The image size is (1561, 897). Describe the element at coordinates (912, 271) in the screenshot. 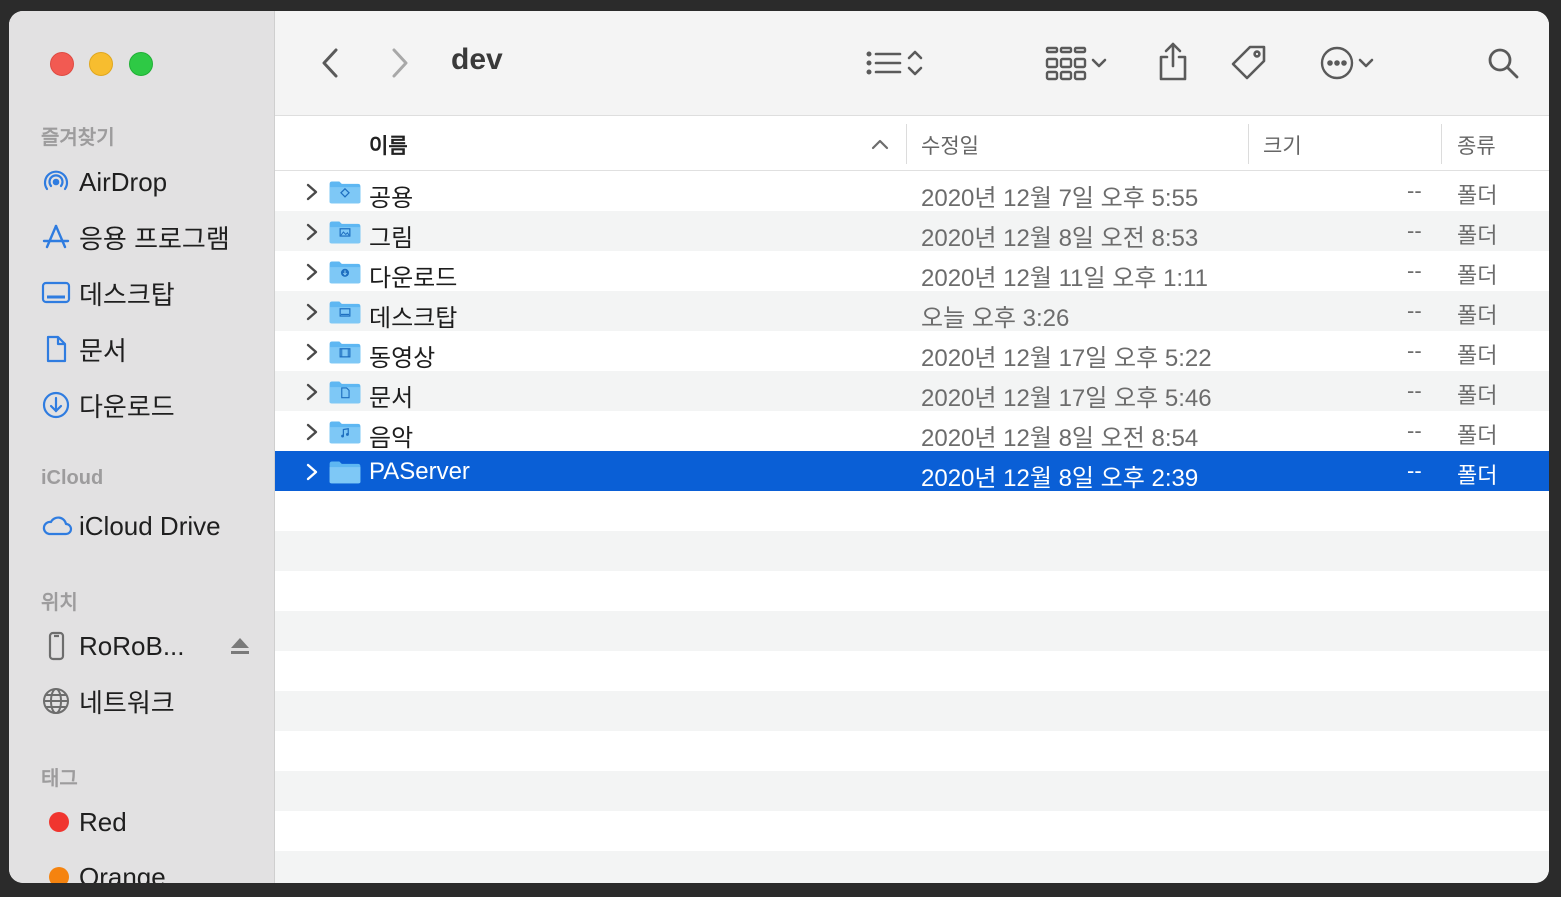

I see `file-row: 다운로드 2020년 12월 11일 오후 1:11 -- 폴더` at that location.